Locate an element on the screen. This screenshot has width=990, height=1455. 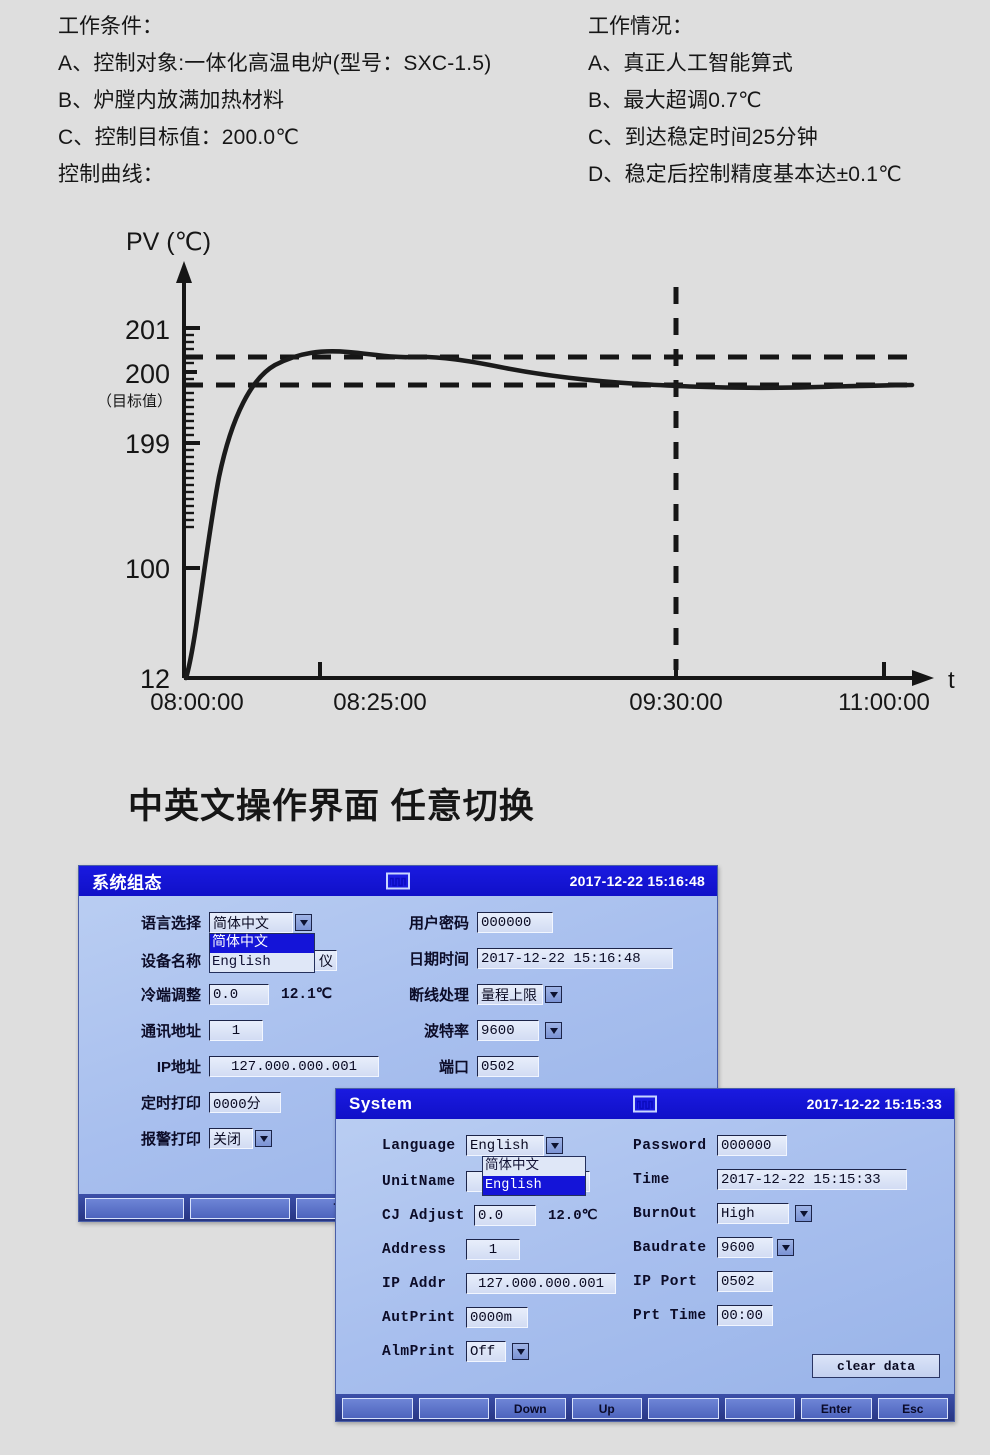
row-alarm-print: 报警打印 关闭 is located at coordinates (188, 1138).